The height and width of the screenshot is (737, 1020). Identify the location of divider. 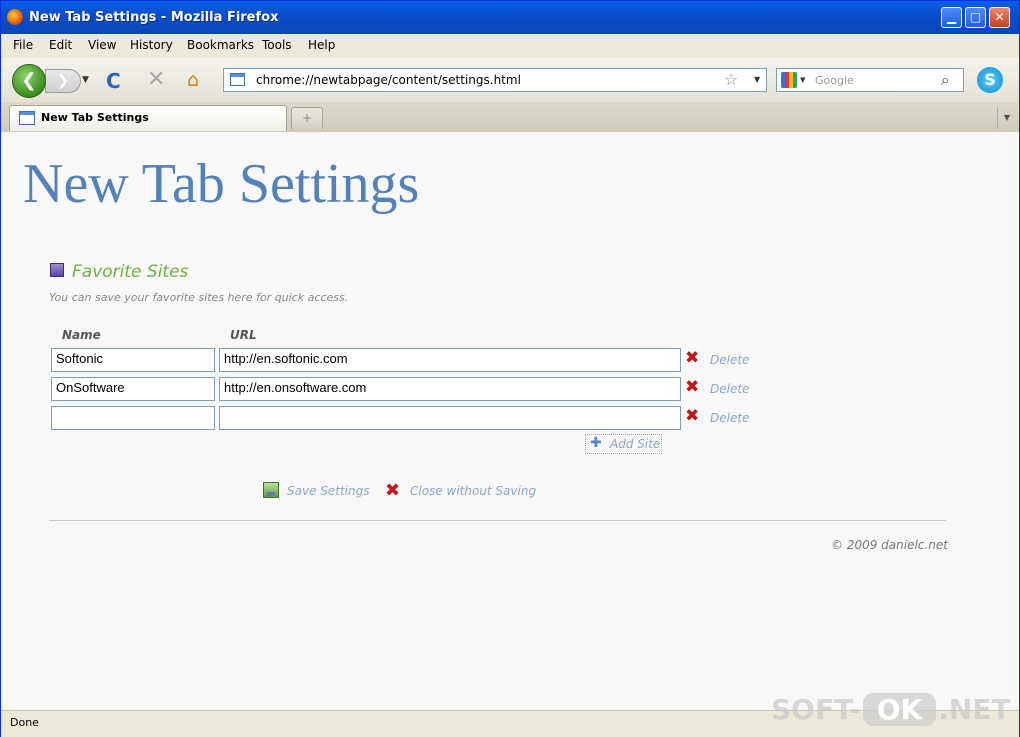
(497, 520).